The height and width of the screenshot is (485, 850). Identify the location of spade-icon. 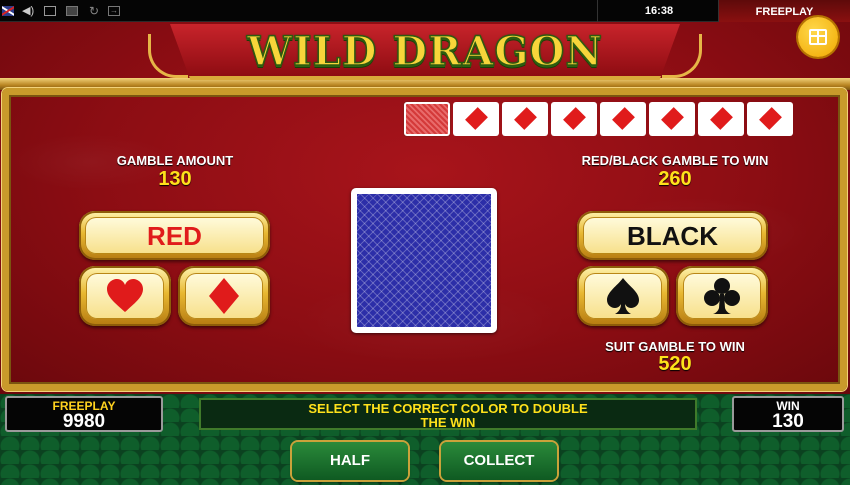
(623, 296).